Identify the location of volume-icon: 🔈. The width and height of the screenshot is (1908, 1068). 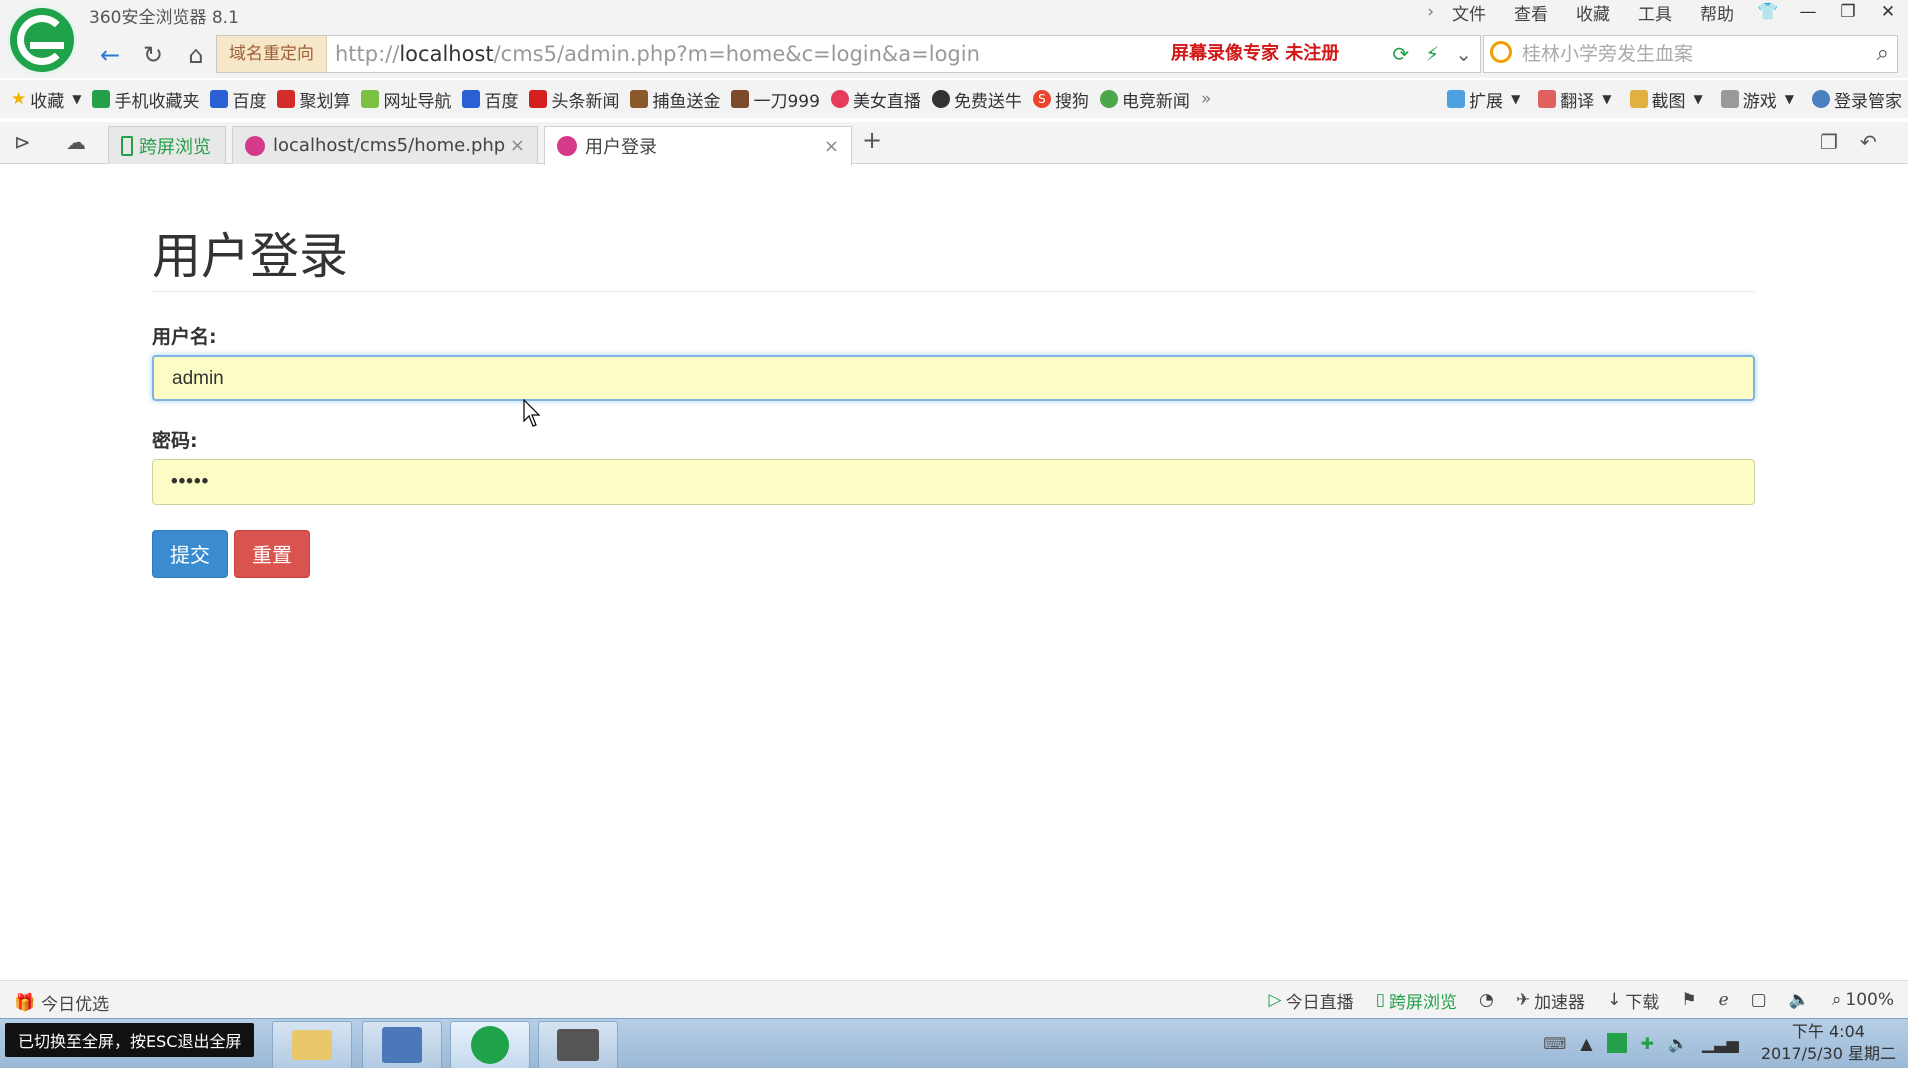
(1799, 1000).